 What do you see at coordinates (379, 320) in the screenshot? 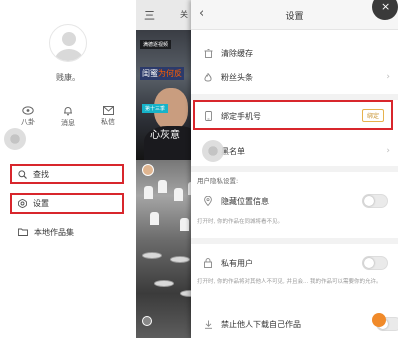
I see `watermark-dot` at bounding box center [379, 320].